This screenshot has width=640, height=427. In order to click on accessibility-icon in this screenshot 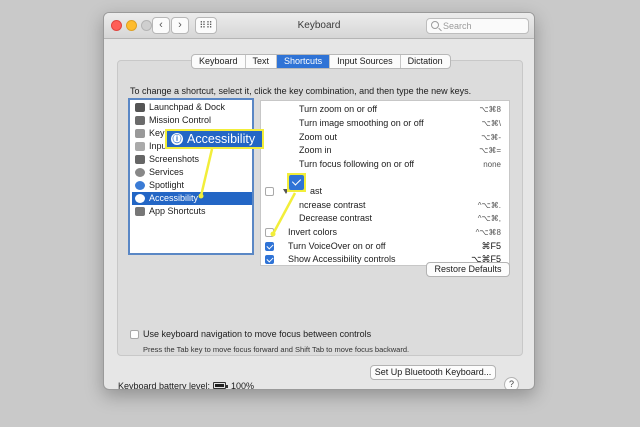, I will do `click(140, 198)`.